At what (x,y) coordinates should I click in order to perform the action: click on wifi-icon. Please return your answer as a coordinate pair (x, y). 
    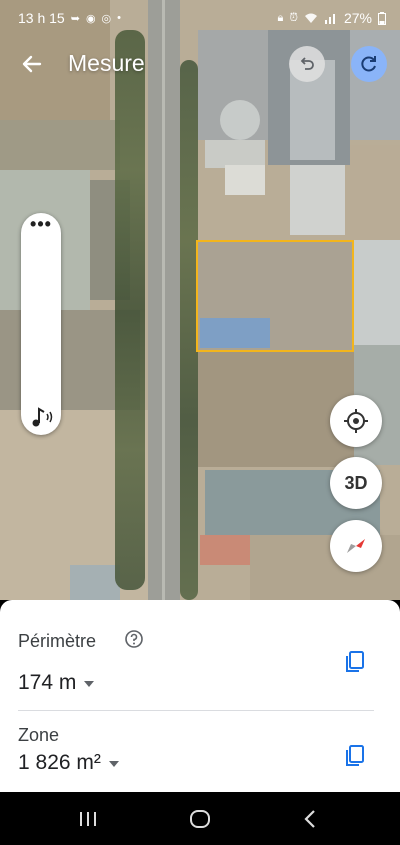
    Looking at the image, I should click on (310, 18).